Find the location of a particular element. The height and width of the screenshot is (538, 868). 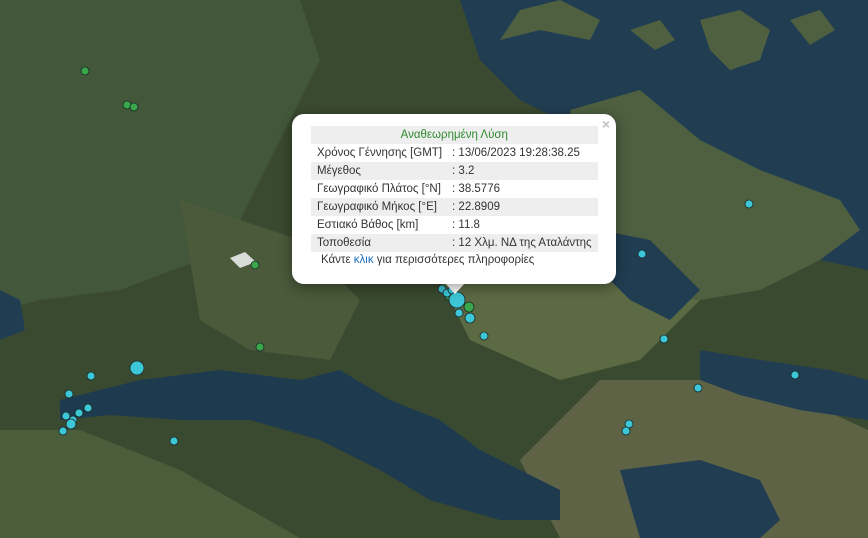

more-info-text: Κάντε κλικ για περισσότερες πληροφορίες is located at coordinates (427, 260).